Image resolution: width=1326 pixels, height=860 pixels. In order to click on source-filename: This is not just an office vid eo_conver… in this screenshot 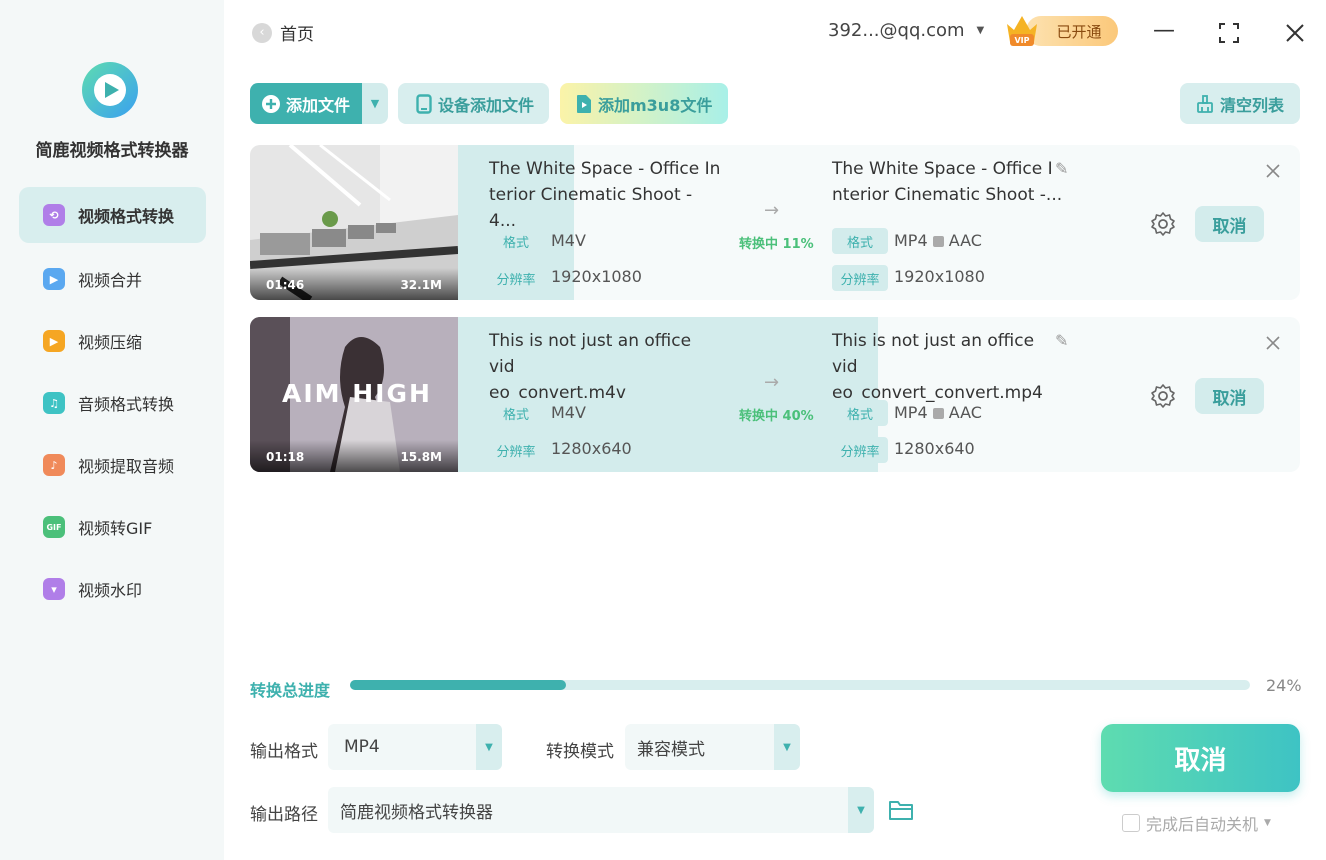, I will do `click(590, 367)`.